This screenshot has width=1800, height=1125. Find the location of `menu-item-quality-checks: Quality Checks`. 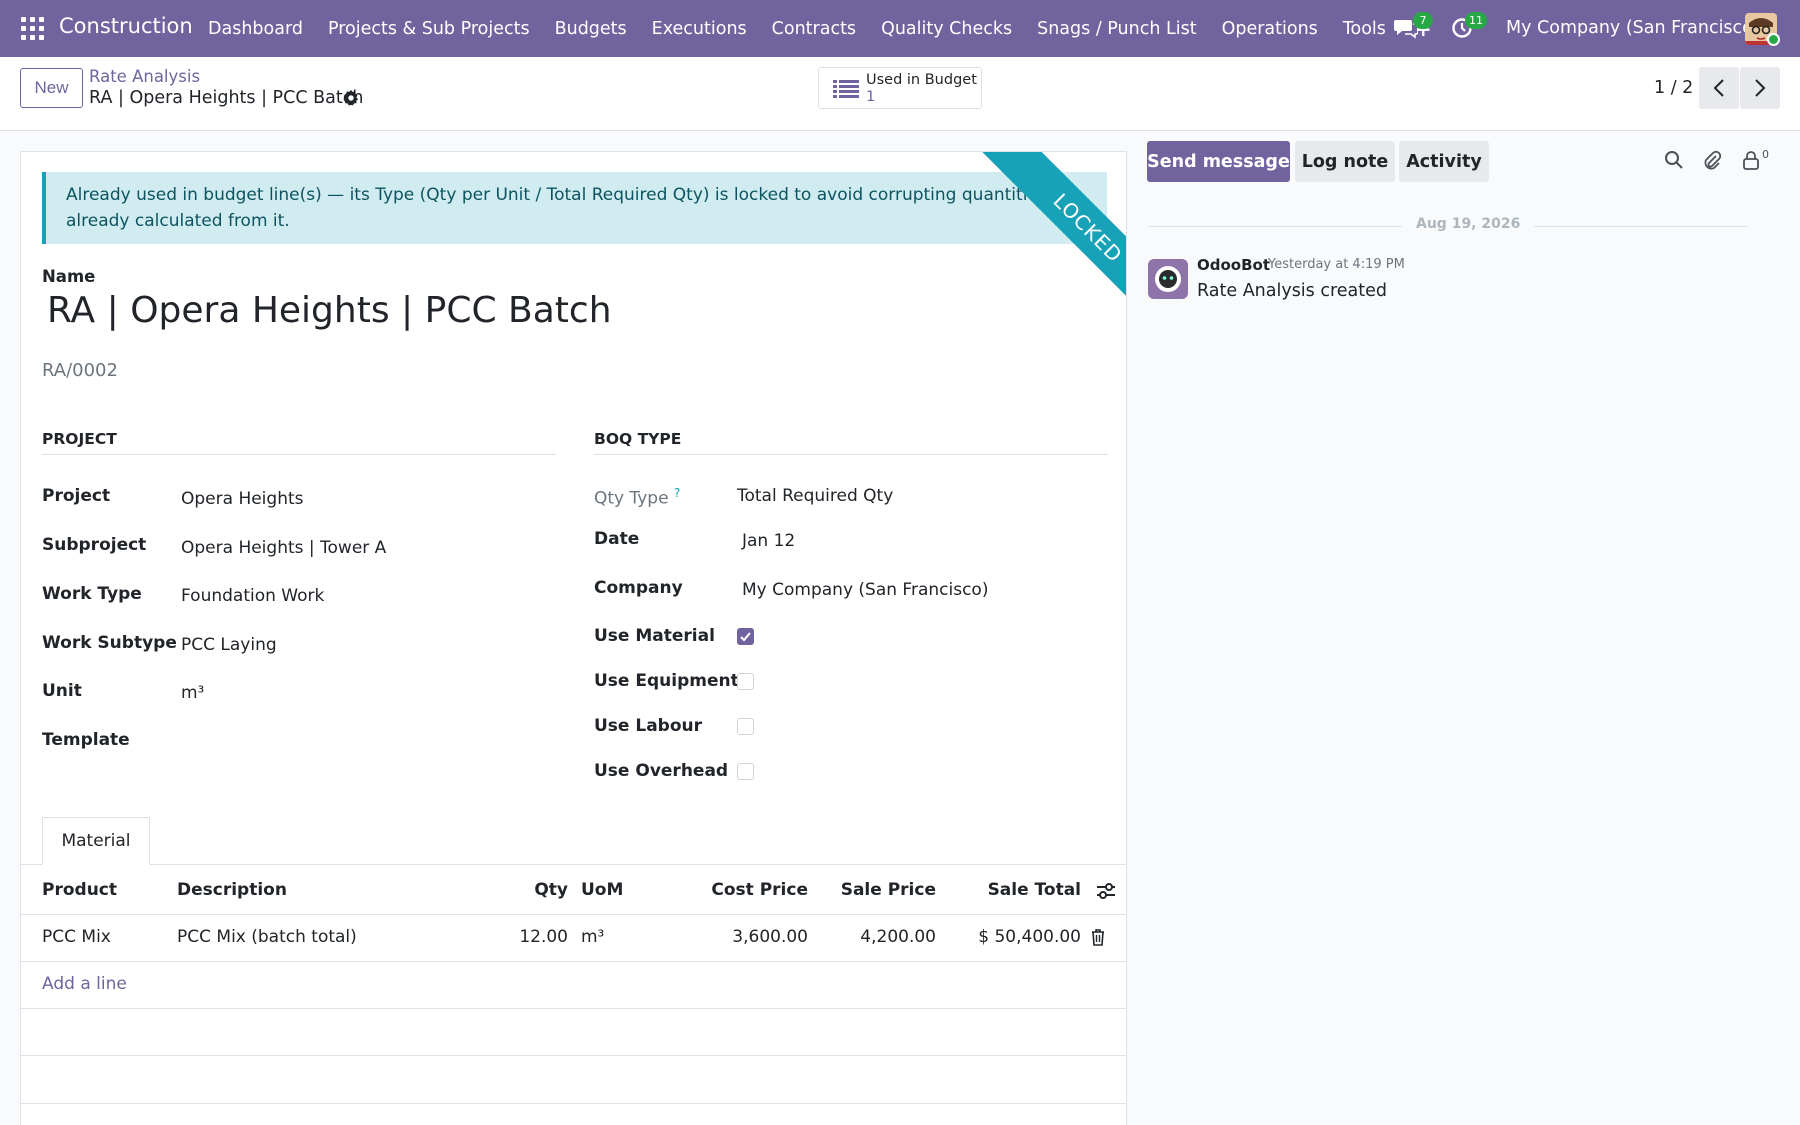

menu-item-quality-checks: Quality Checks is located at coordinates (946, 29).